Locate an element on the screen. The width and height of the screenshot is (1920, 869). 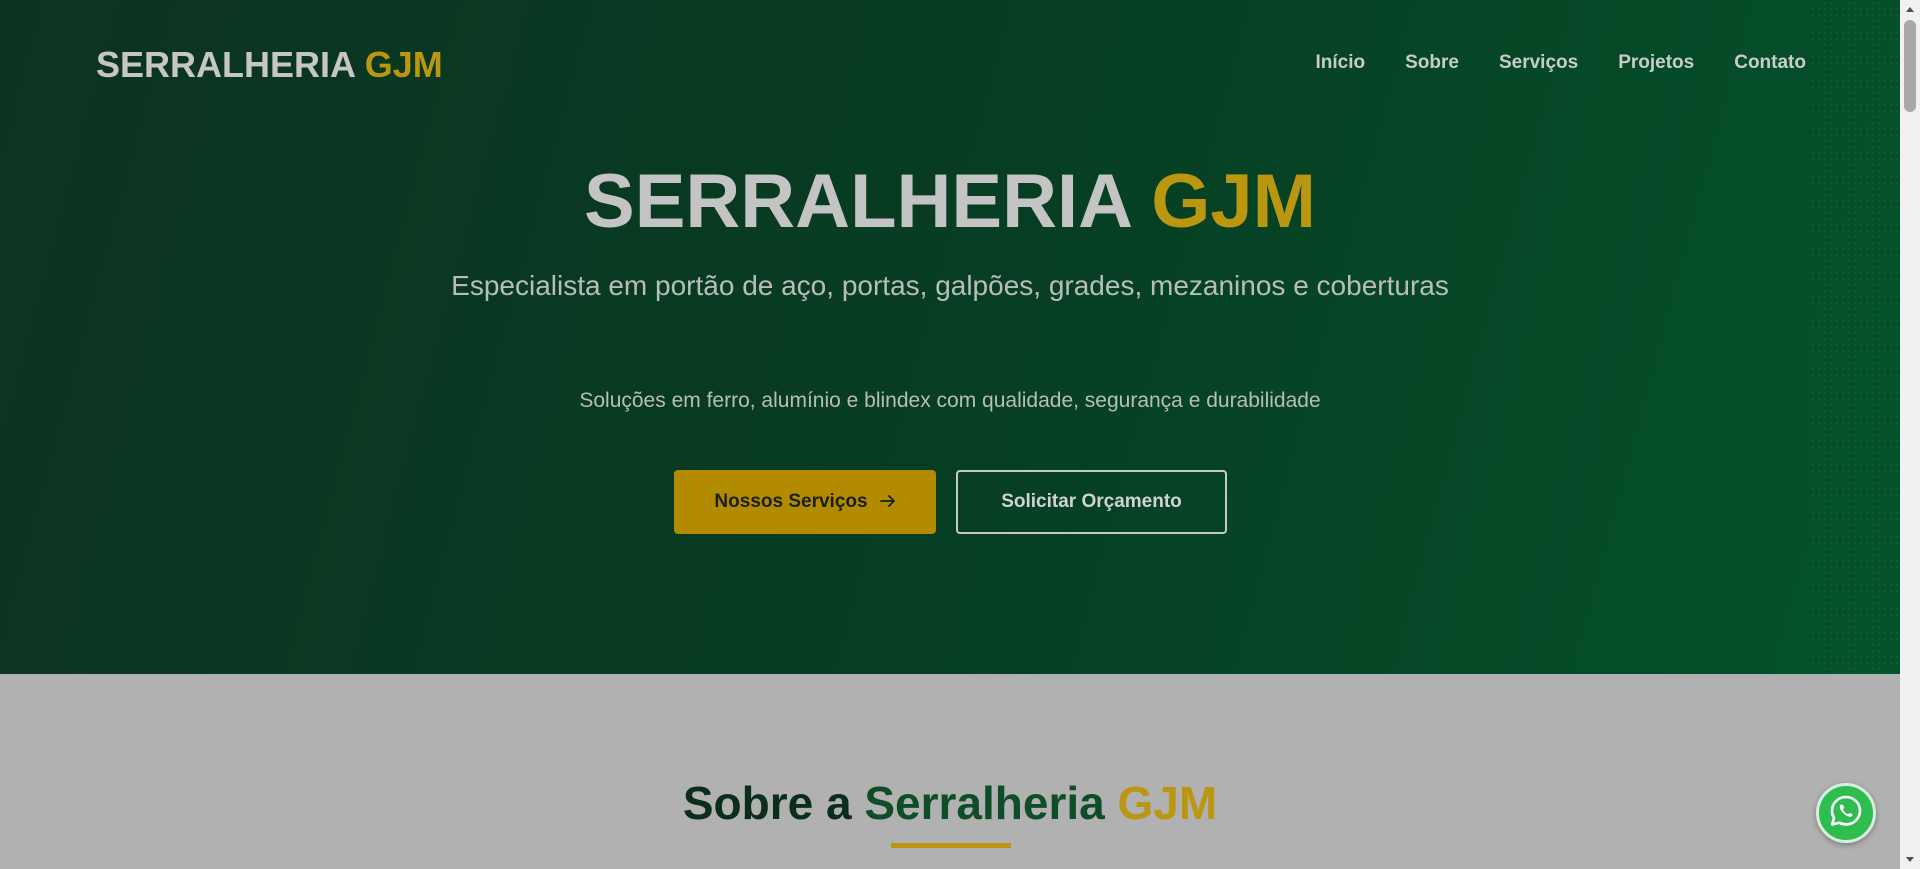
services-button: Nossos Serviços is located at coordinates (805, 502).